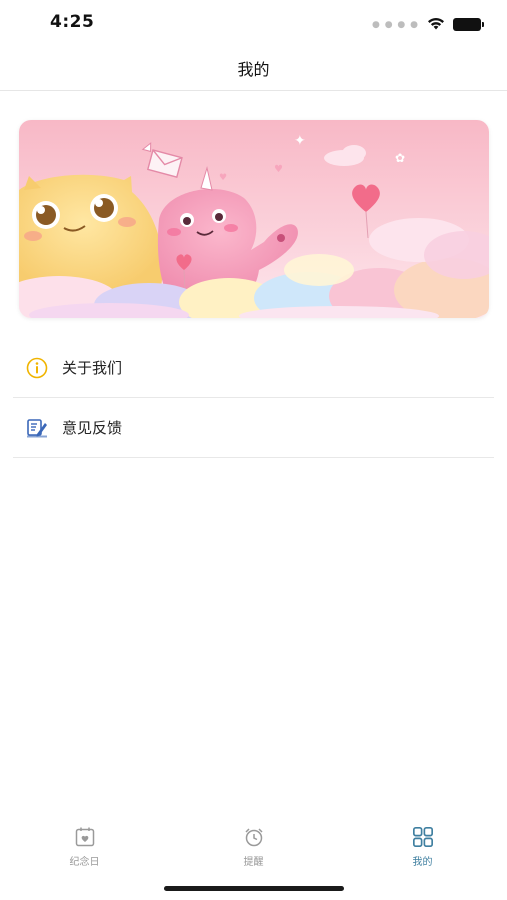  Describe the element at coordinates (37, 368) in the screenshot. I see `info-circle-icon` at that location.